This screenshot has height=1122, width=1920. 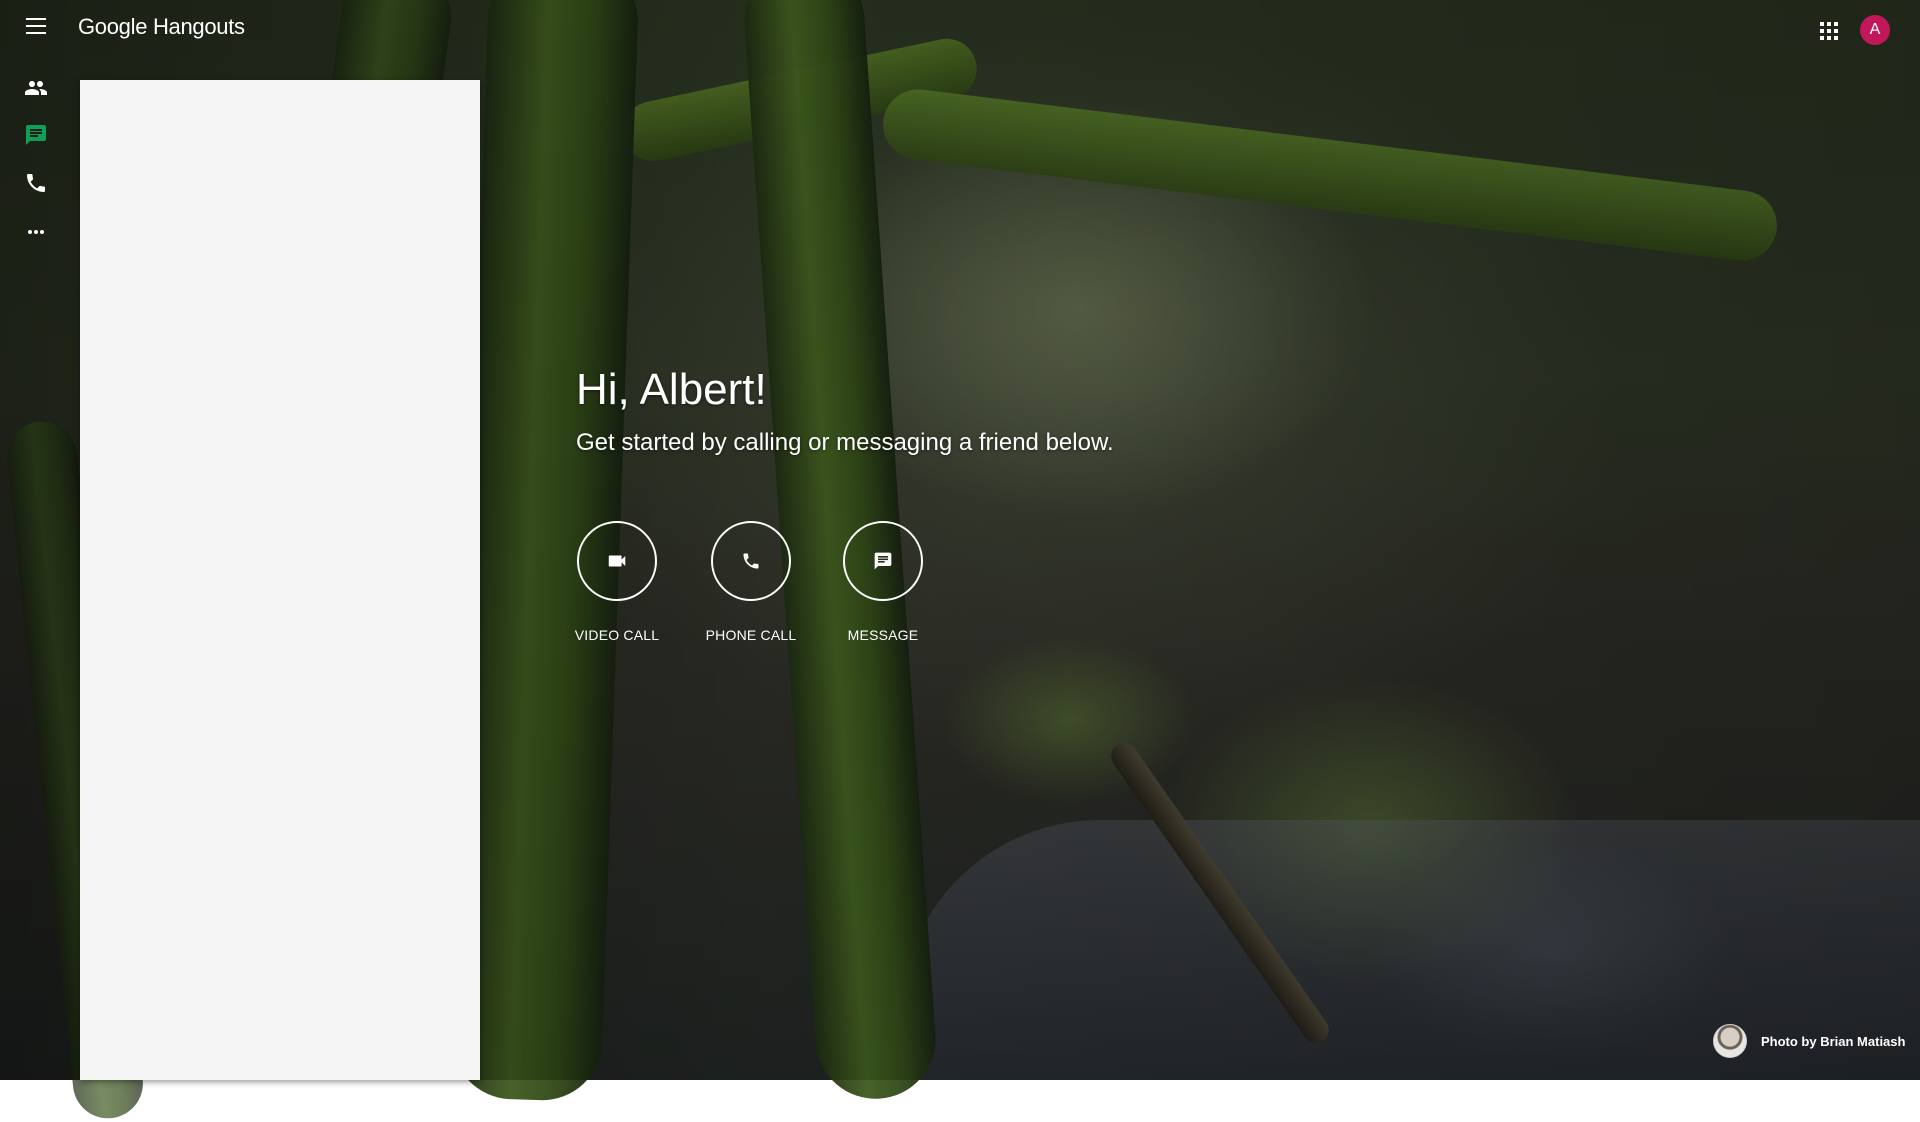 What do you see at coordinates (36, 232) in the screenshot?
I see `more-icon` at bounding box center [36, 232].